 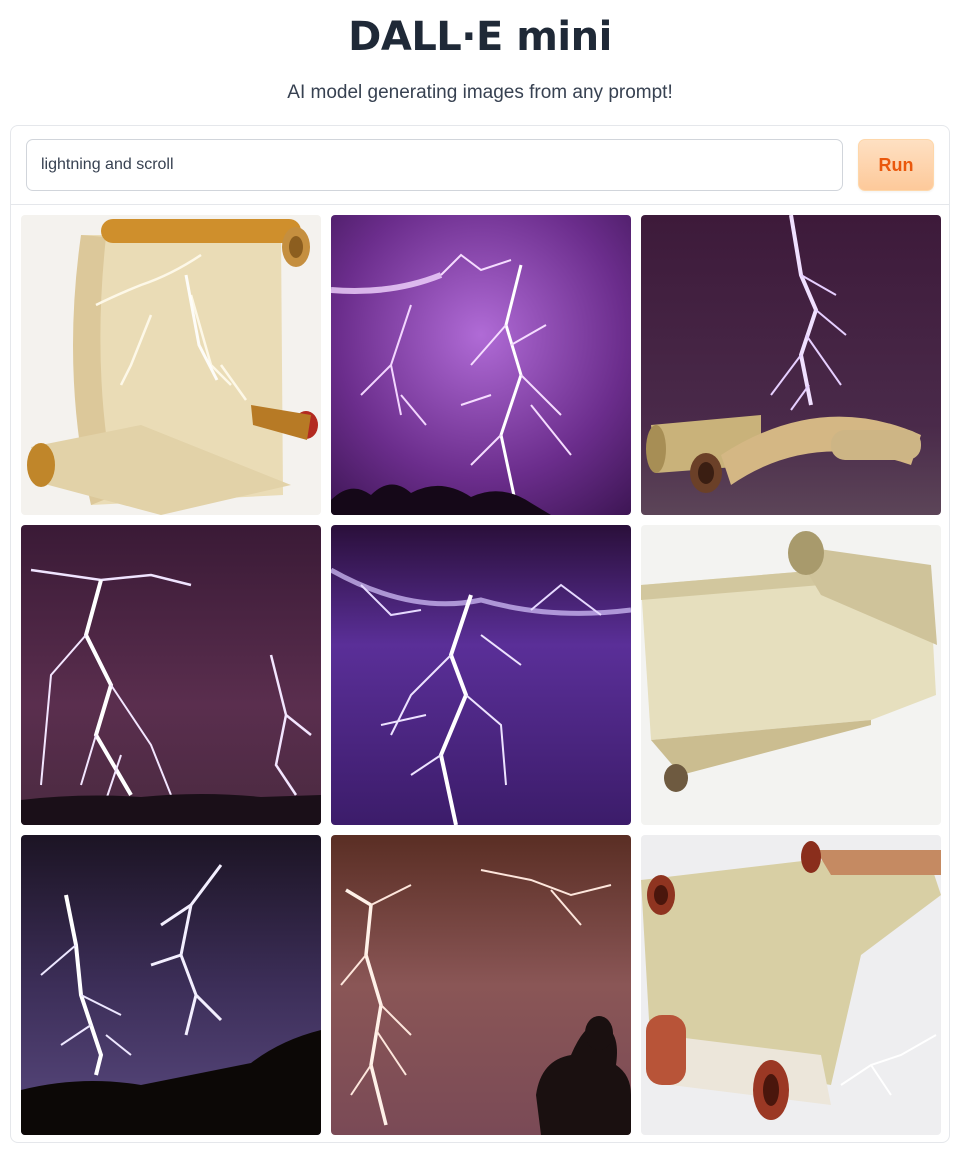 I want to click on prompt-bar: Run, so click(x=480, y=165).